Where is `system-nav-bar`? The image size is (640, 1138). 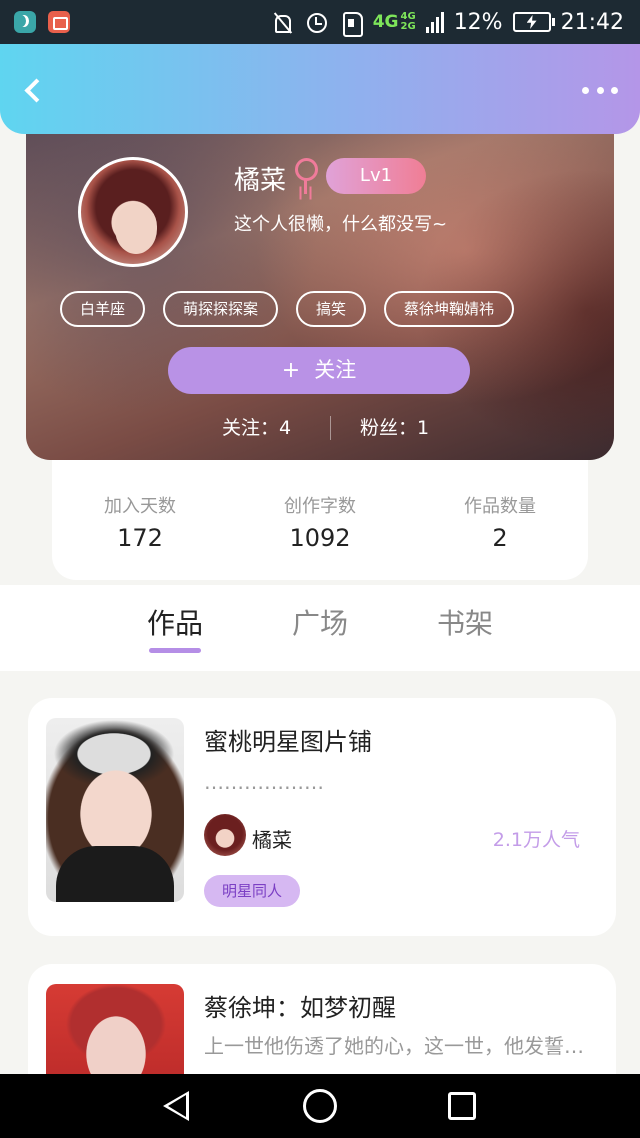 system-nav-bar is located at coordinates (320, 1106).